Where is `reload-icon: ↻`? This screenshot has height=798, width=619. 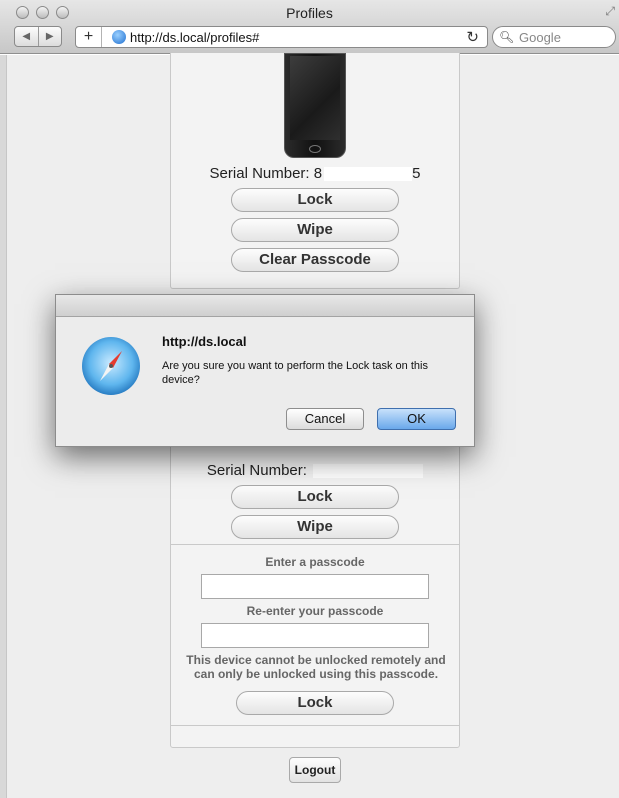 reload-icon: ↻ is located at coordinates (472, 37).